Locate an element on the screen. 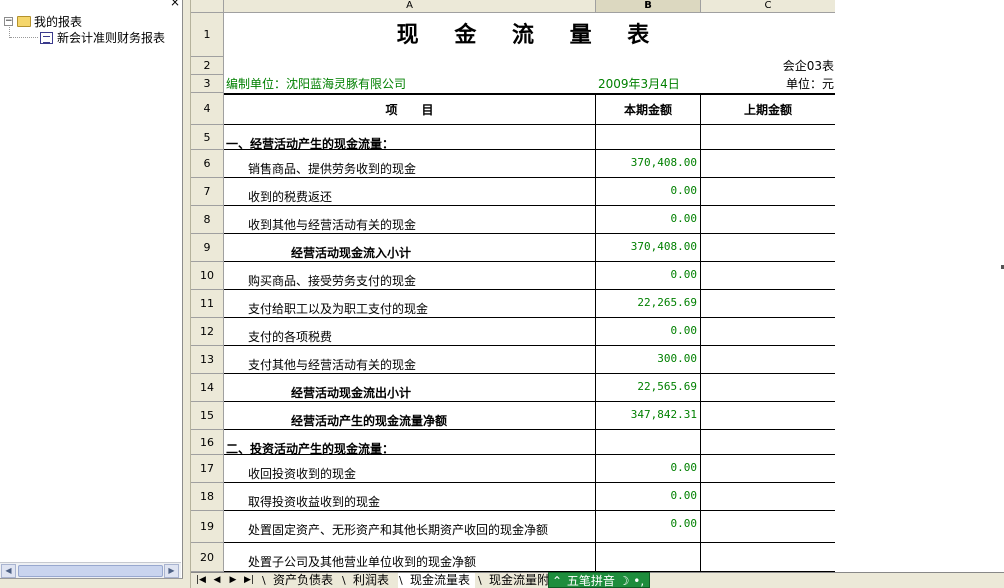 The height and width of the screenshot is (588, 1004). sheet-tab-cash-flow: 现金流量表 is located at coordinates (437, 580).